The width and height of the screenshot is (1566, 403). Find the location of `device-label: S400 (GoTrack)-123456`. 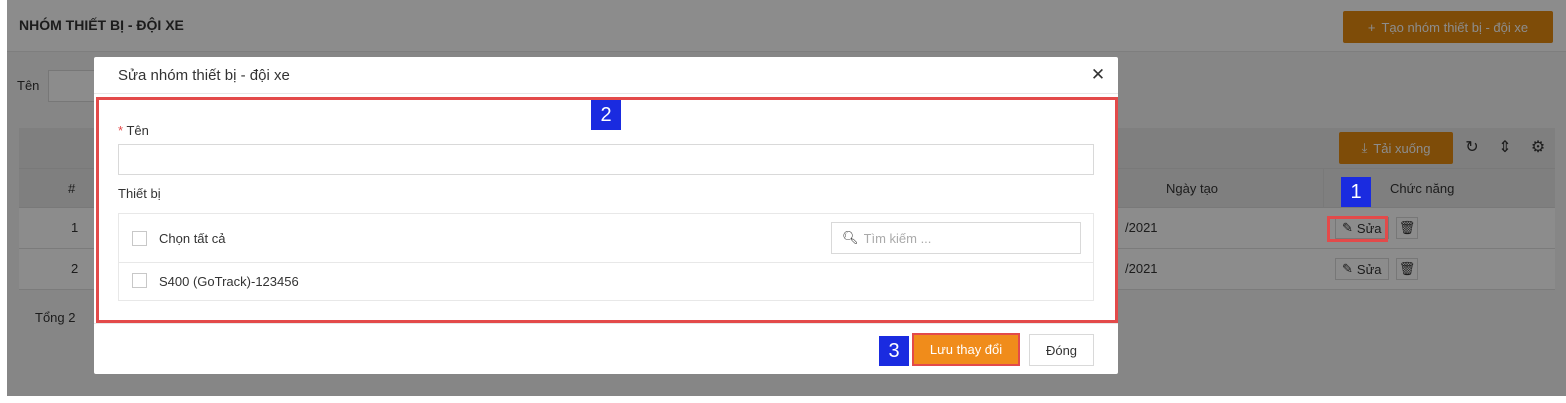

device-label: S400 (GoTrack)-123456 is located at coordinates (229, 281).